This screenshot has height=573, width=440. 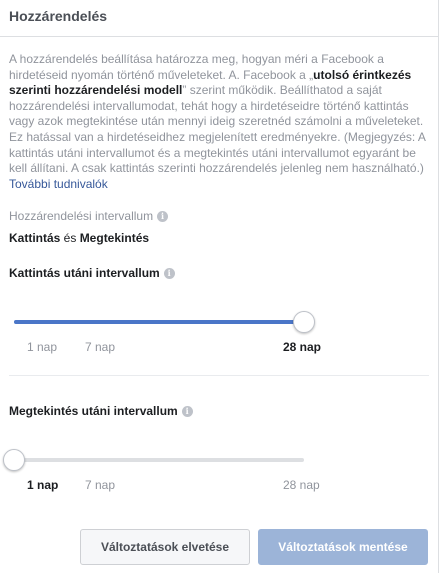 What do you see at coordinates (58, 16) in the screenshot?
I see `panel-title: Hozzárendelés` at bounding box center [58, 16].